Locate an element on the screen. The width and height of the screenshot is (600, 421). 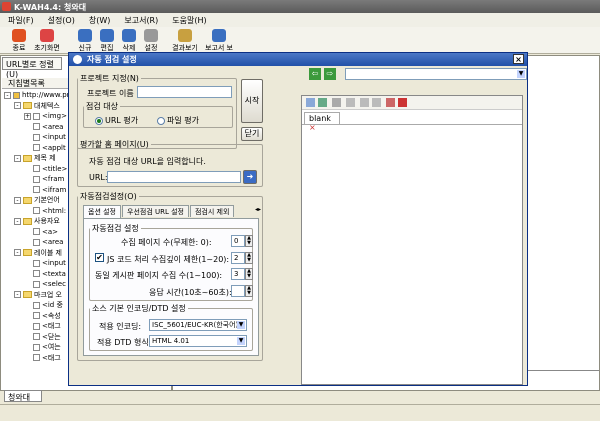
tab-scroll-arrows: ◂▸ is located at coordinates (258, 211).